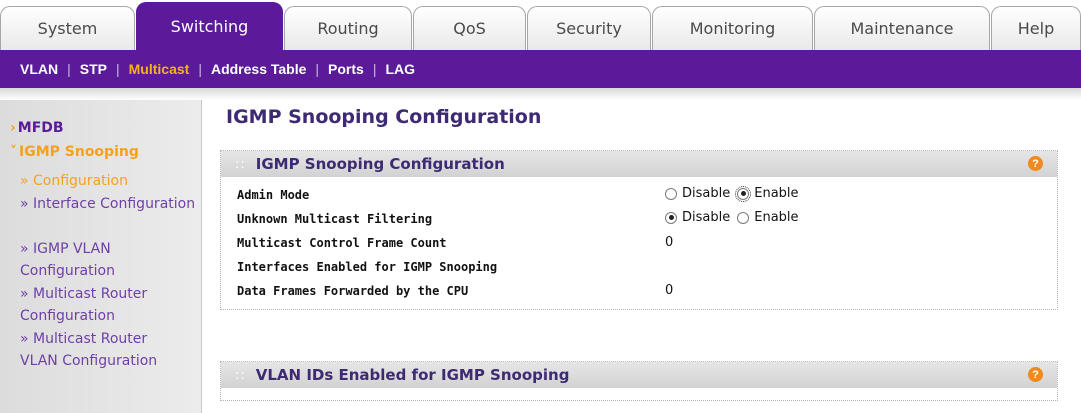  I want to click on unknown-multicast-radio-group: Disable Enable, so click(735, 217).